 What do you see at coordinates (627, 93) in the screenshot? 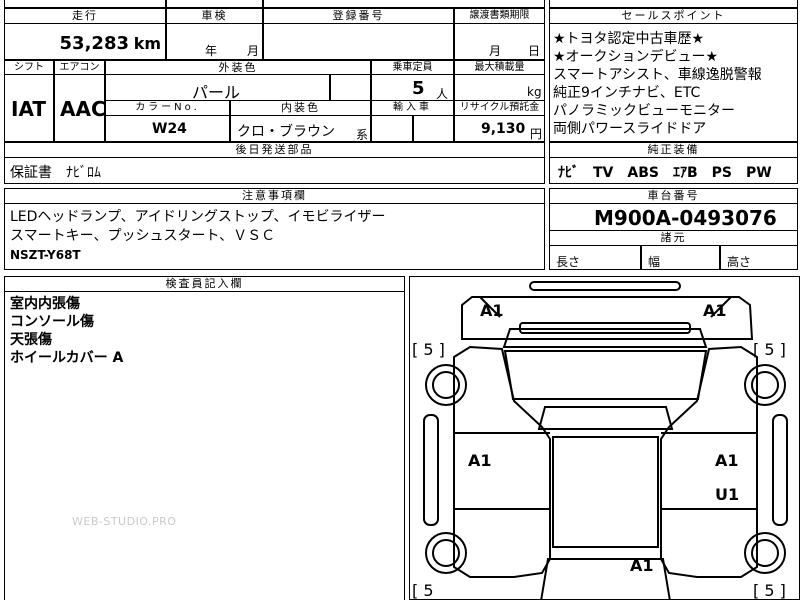
I see `sales-point-line: 純正9インチナビ、ETC` at bounding box center [627, 93].